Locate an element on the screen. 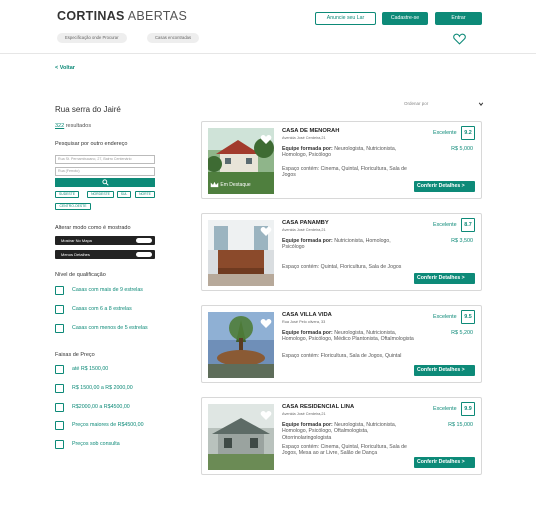 This screenshot has width=536, height=512. featured-badge-label: Em Destaque is located at coordinates (235, 184).